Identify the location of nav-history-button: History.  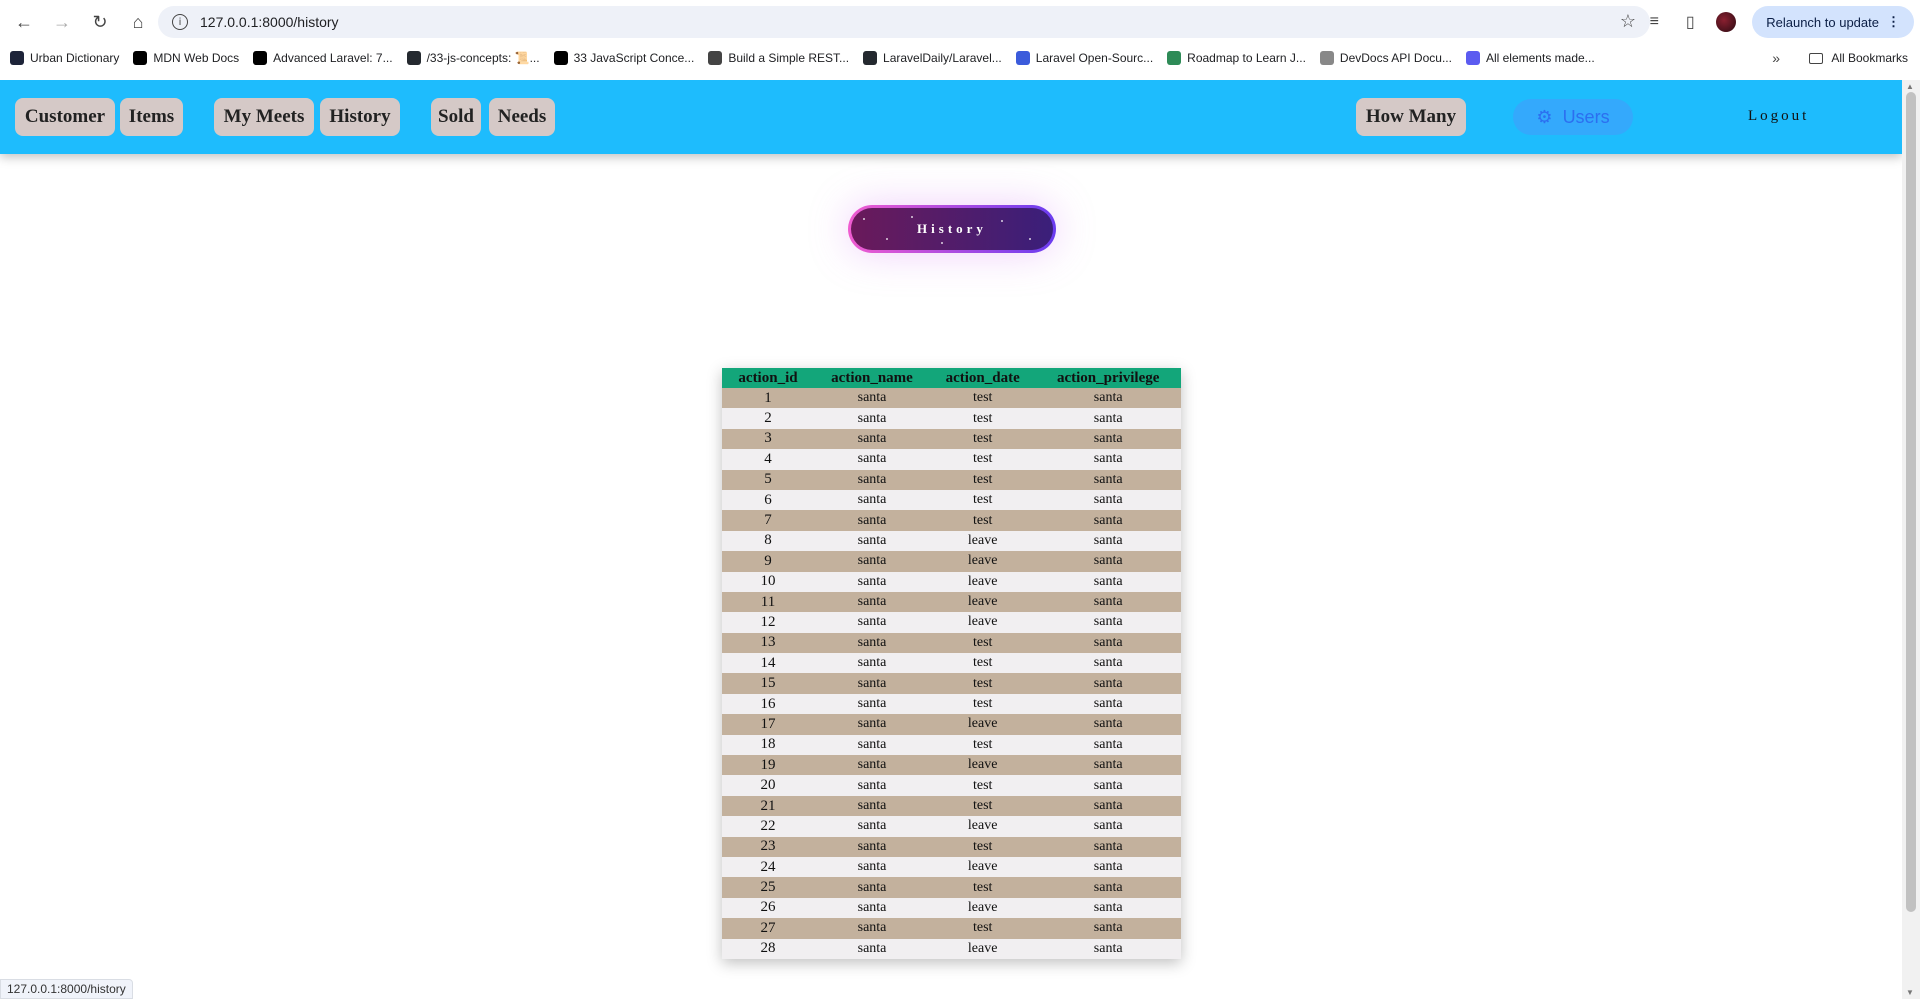
(360, 117).